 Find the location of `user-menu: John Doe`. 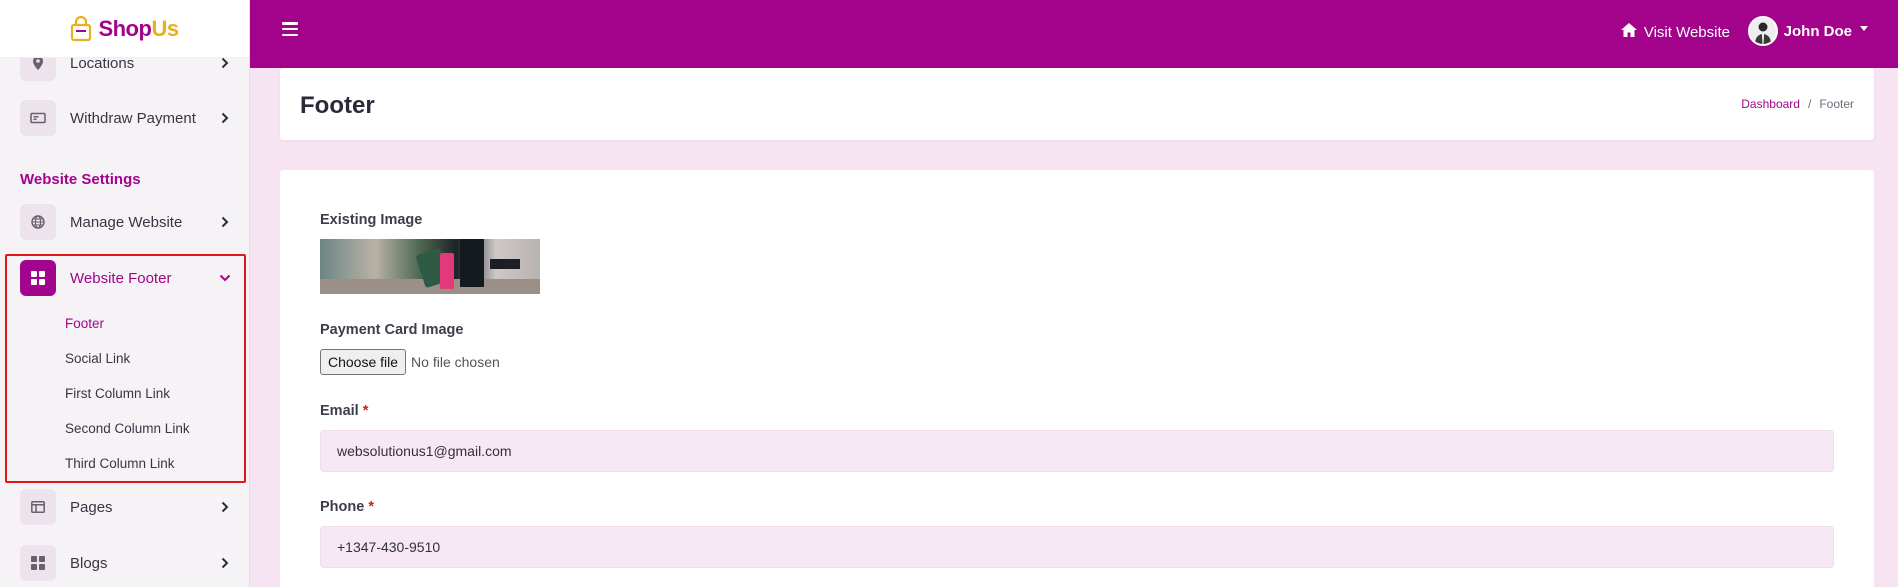

user-menu: John Doe is located at coordinates (1807, 31).